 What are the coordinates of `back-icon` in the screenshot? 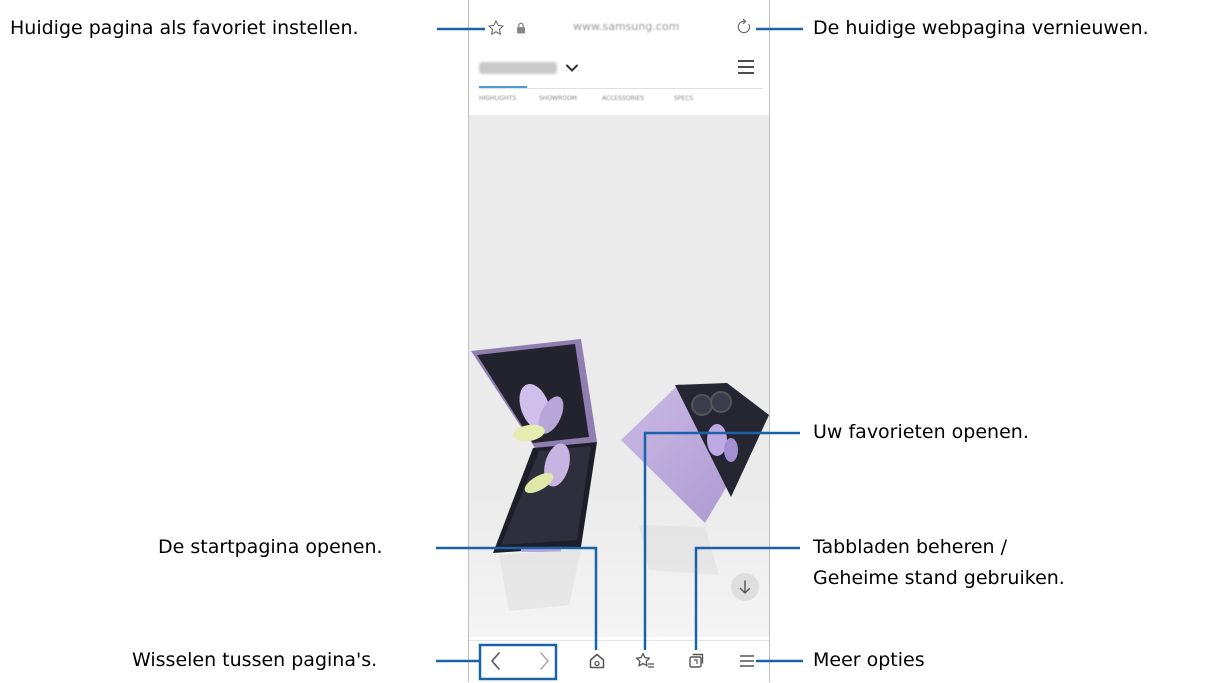 It's located at (496, 661).